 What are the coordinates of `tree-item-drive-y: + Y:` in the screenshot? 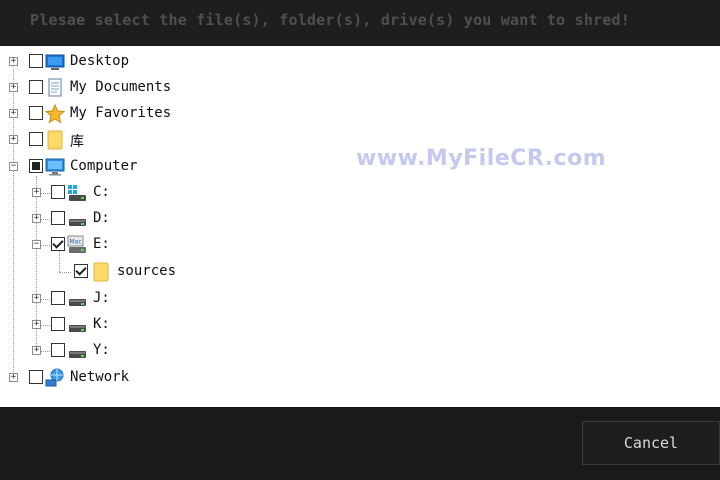 It's located at (150, 351).